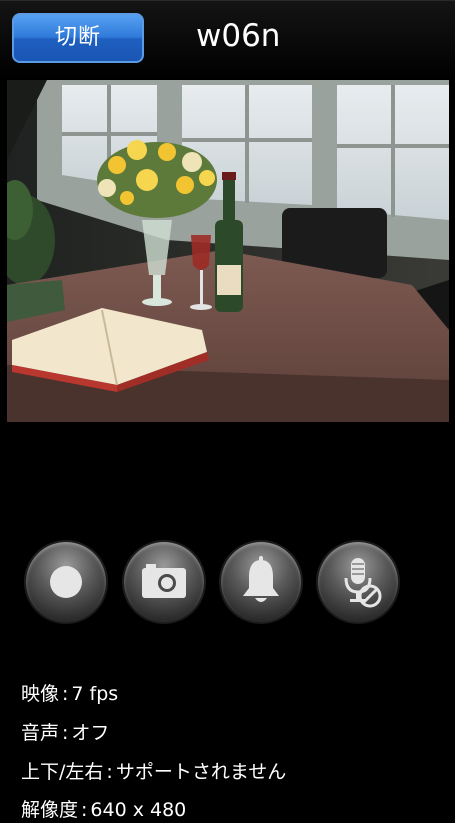 The height and width of the screenshot is (823, 455). Describe the element at coordinates (238, 36) in the screenshot. I see `device-name-title: w06n` at that location.